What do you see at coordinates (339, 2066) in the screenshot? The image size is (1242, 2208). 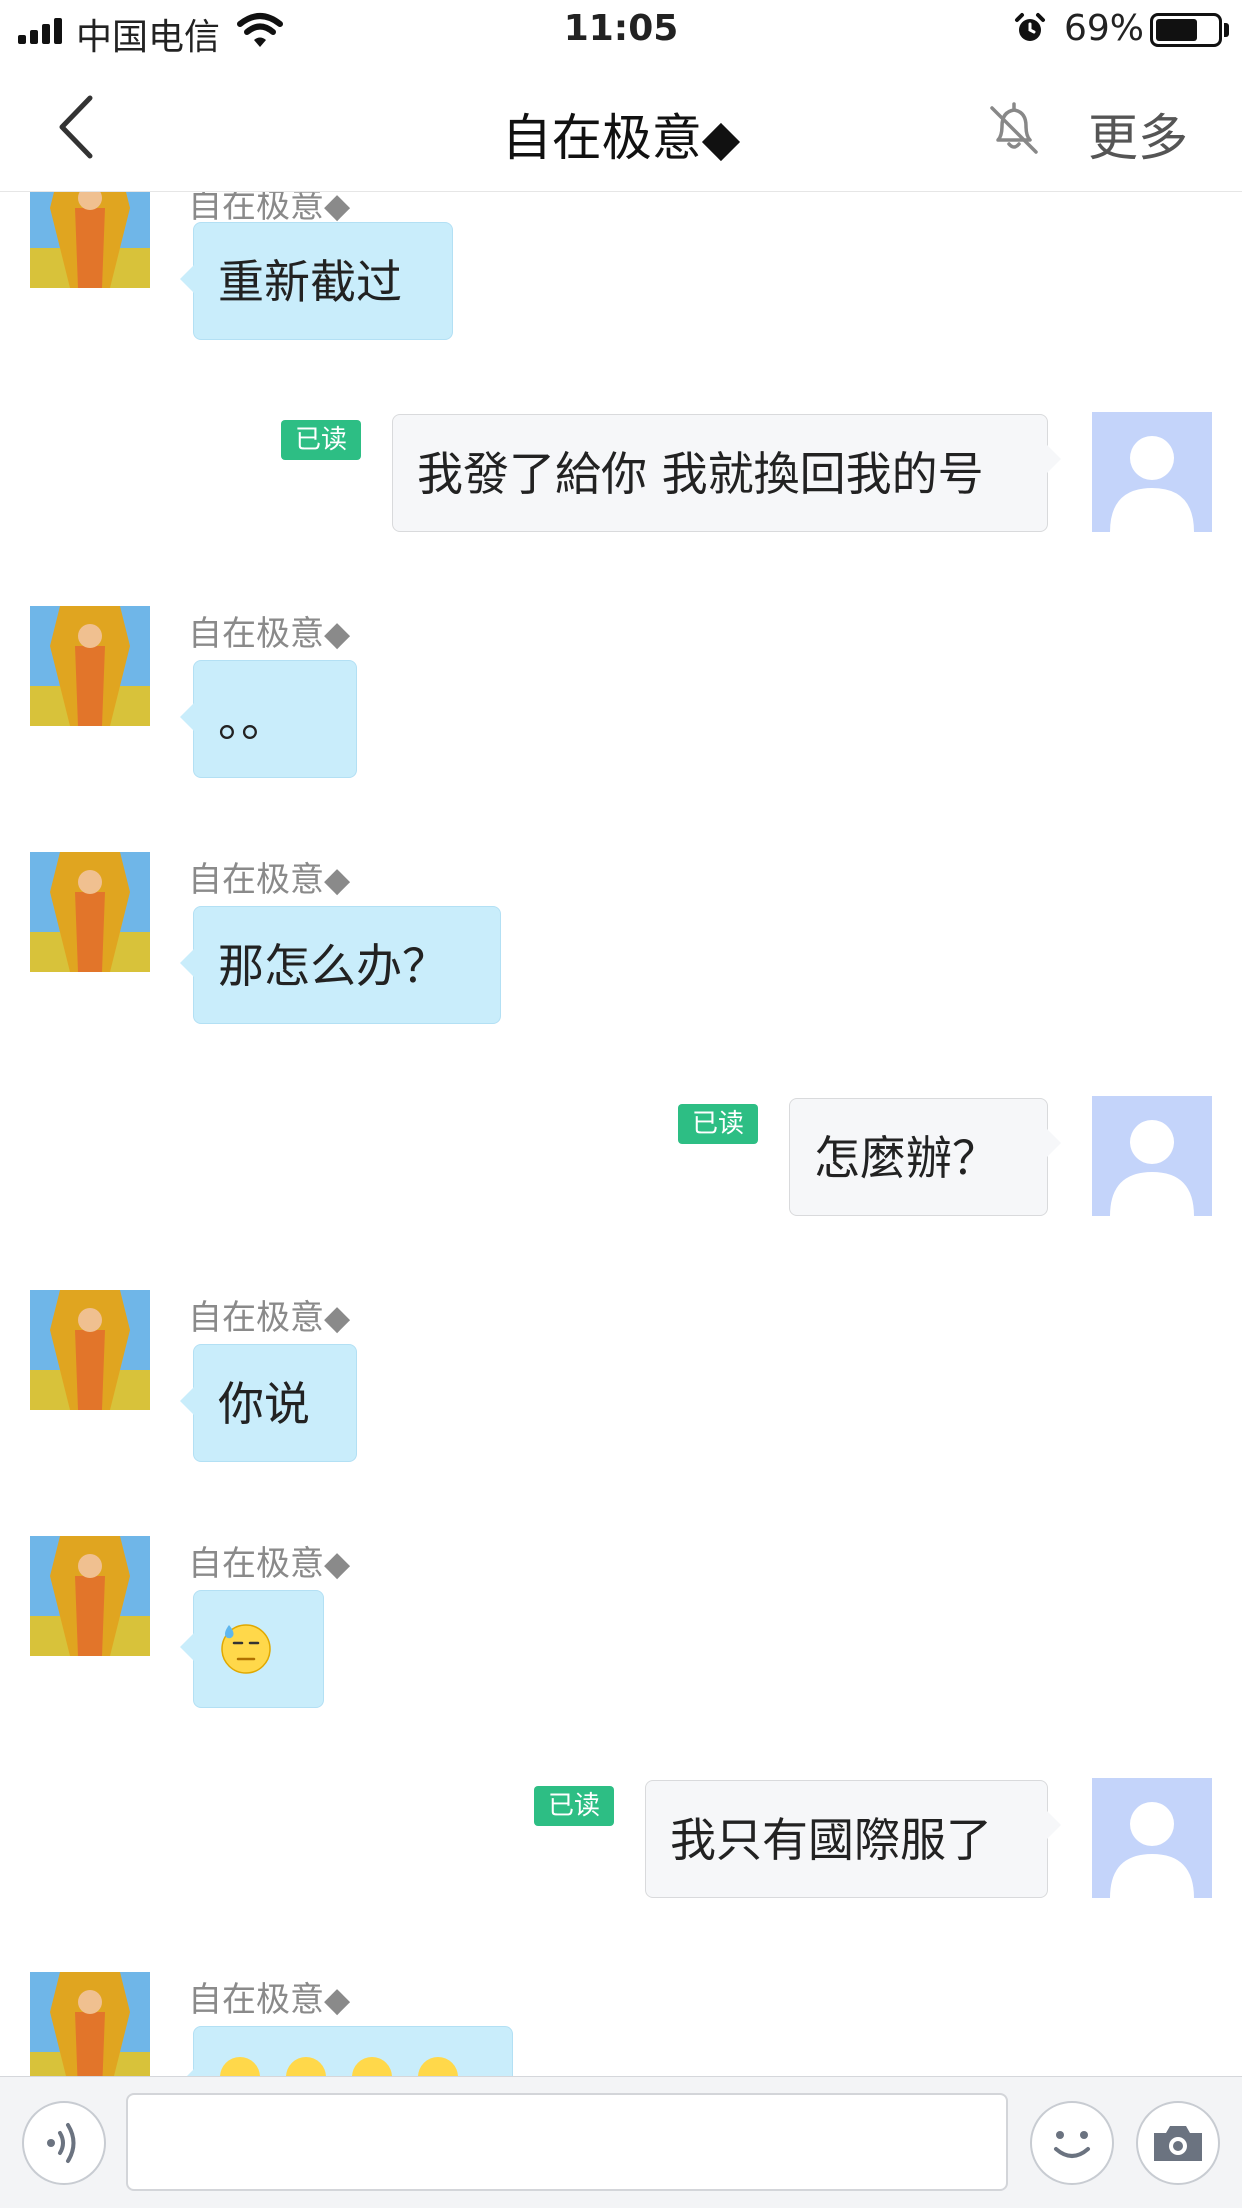 I see `crying-emoji-row` at bounding box center [339, 2066].